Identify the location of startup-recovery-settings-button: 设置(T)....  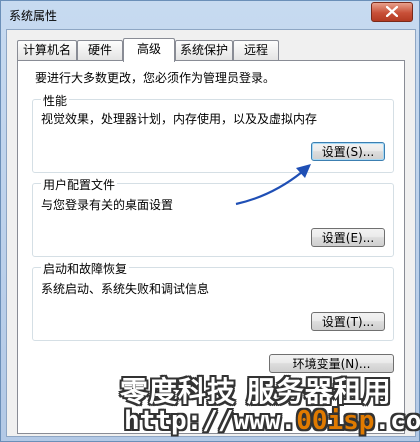
(348, 321).